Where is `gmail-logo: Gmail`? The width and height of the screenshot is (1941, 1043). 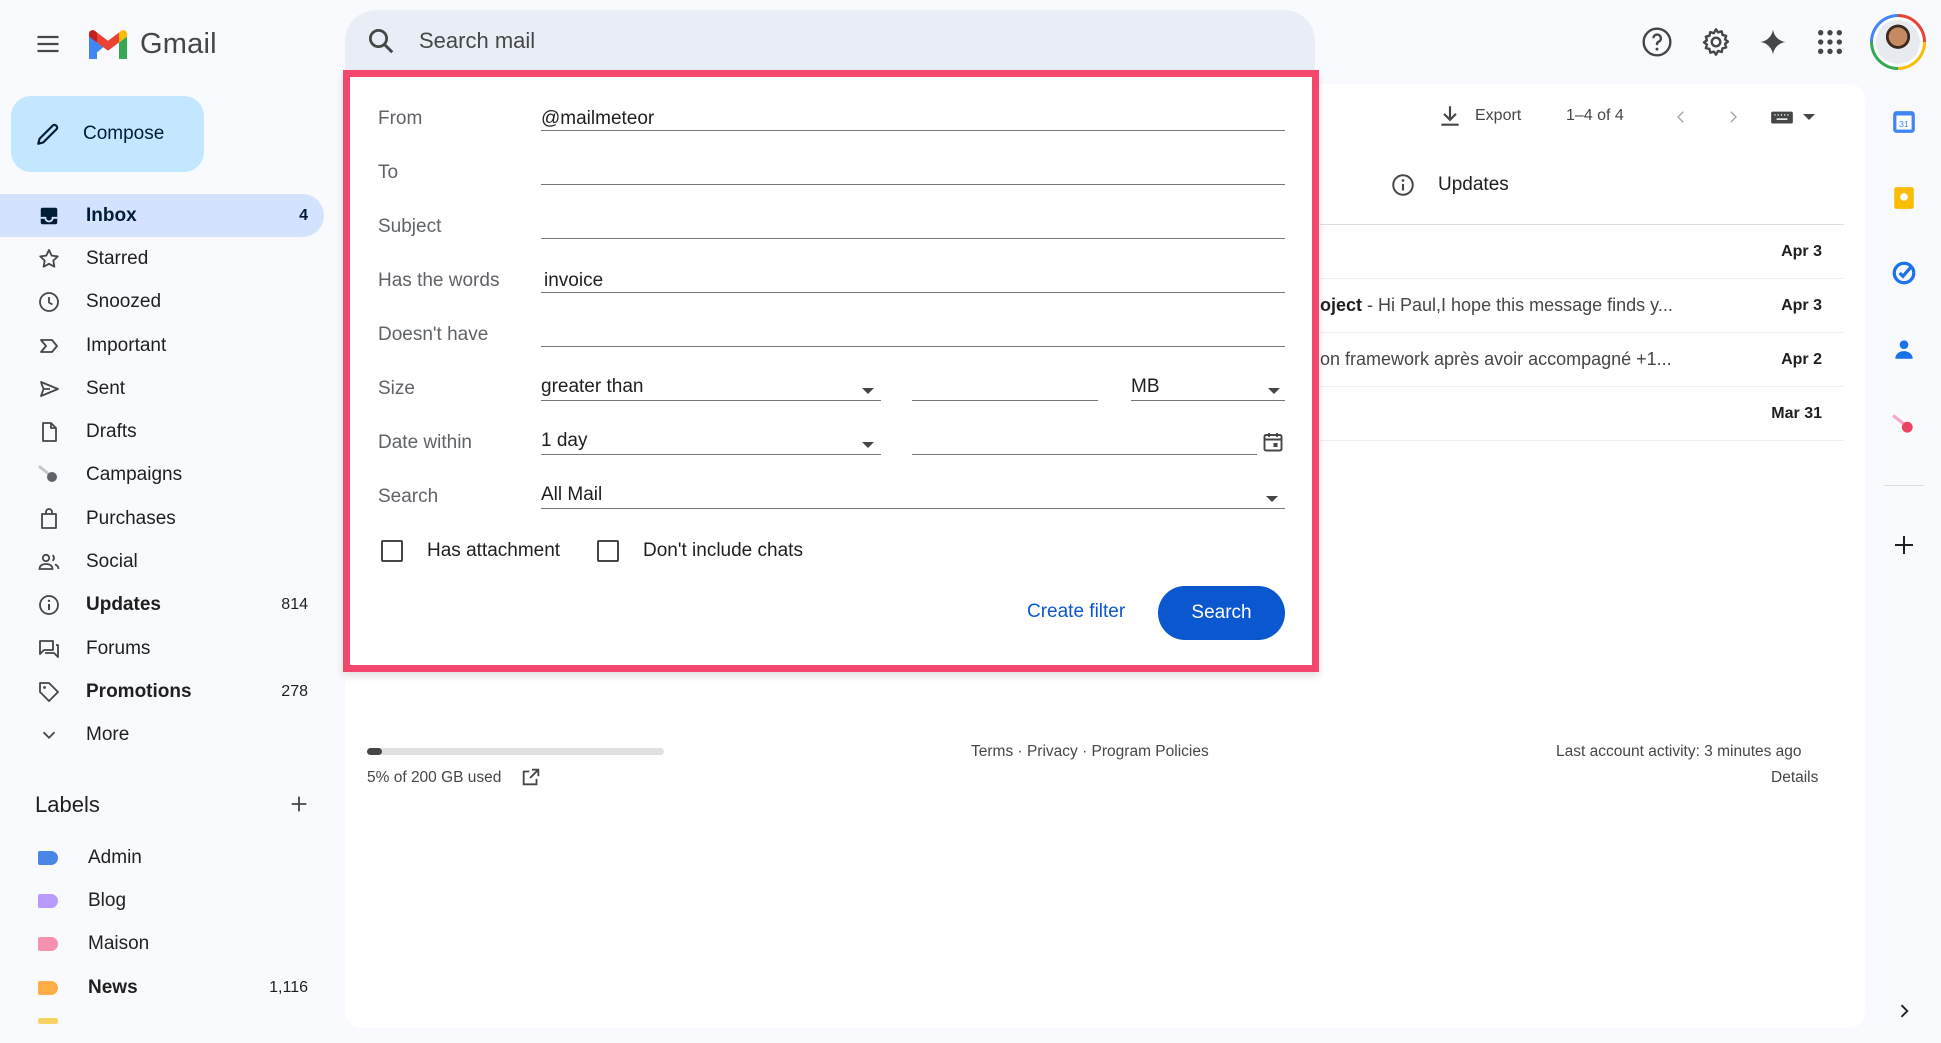
gmail-logo: Gmail is located at coordinates (151, 44).